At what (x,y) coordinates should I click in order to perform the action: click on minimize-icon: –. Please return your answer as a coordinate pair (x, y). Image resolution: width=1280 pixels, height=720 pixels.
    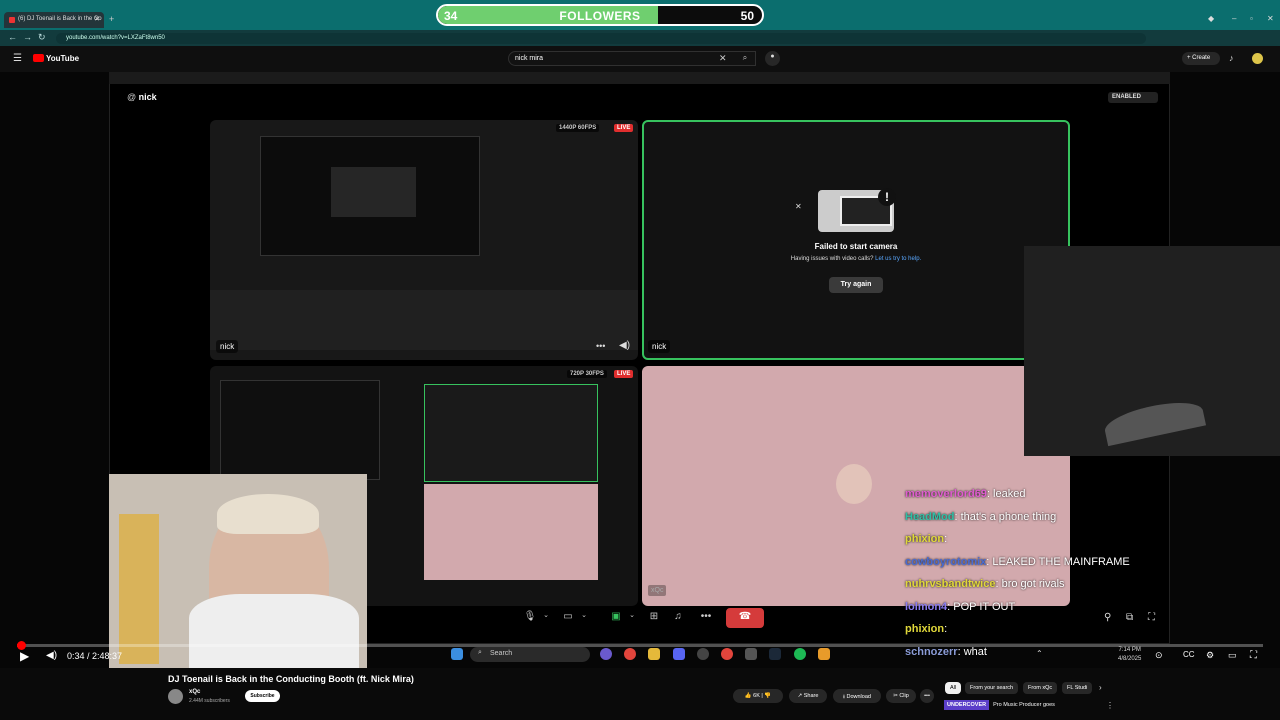
    Looking at the image, I should click on (1234, 18).